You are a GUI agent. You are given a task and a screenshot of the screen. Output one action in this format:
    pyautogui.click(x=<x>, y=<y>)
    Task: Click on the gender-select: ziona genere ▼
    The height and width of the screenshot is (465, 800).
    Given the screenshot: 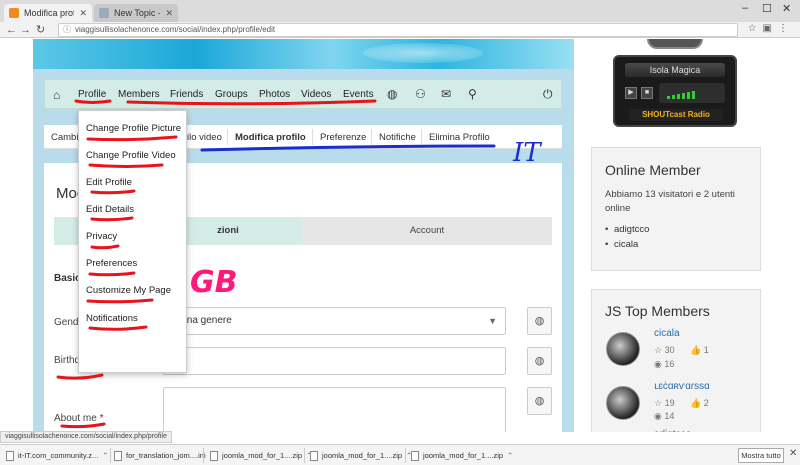 What is the action you would take?
    pyautogui.click(x=334, y=321)
    